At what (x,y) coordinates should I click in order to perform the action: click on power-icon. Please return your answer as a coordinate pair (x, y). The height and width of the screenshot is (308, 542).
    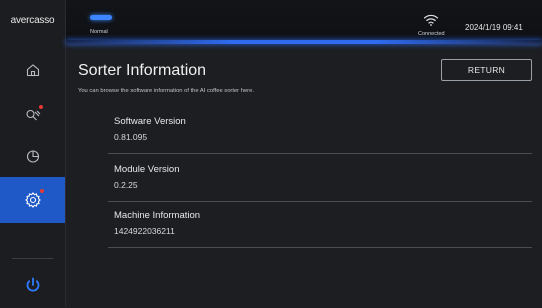
    Looking at the image, I should click on (33, 285).